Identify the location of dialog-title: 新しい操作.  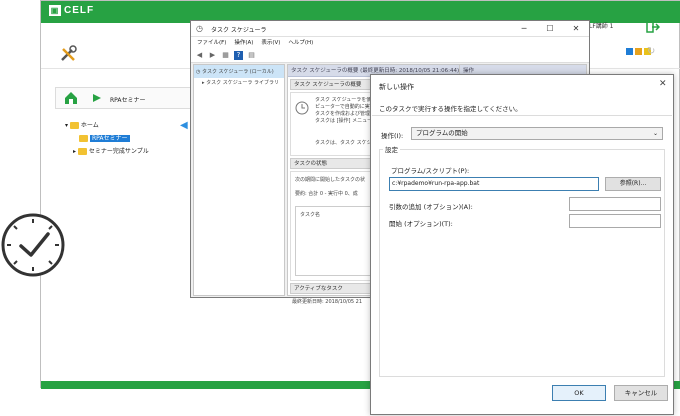
(396, 87).